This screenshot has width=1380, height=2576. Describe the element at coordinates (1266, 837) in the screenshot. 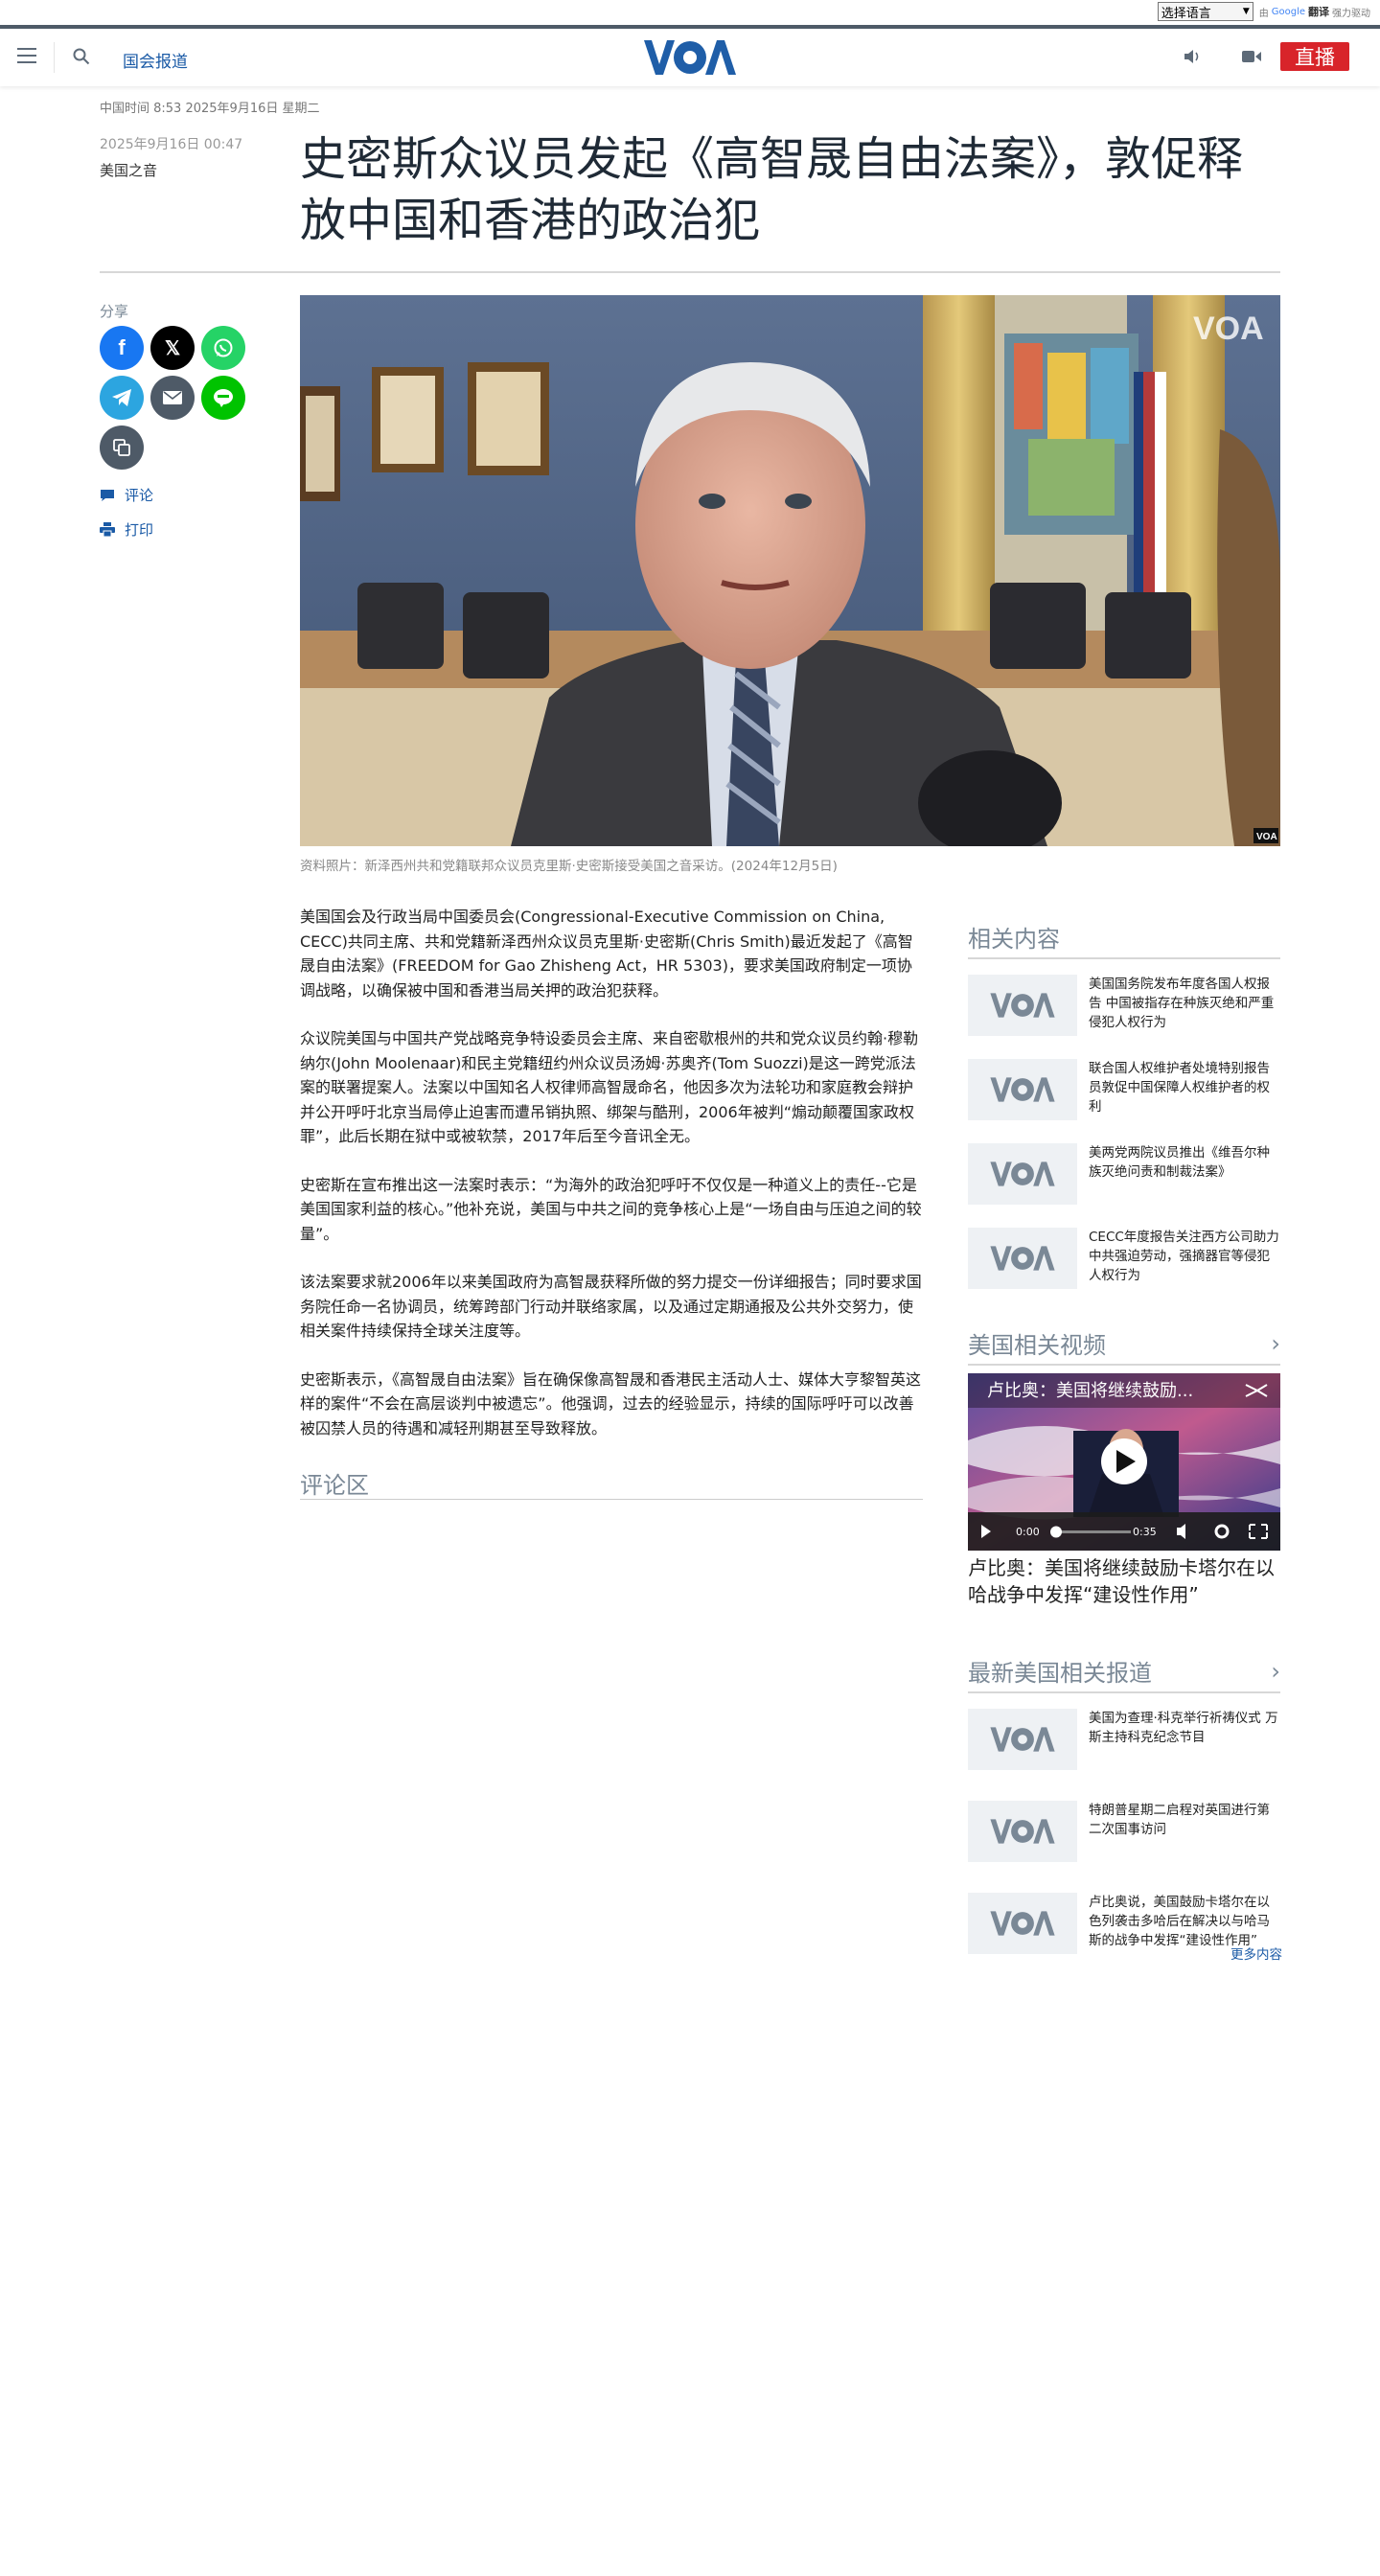

I see `photo-badge: VOA` at that location.